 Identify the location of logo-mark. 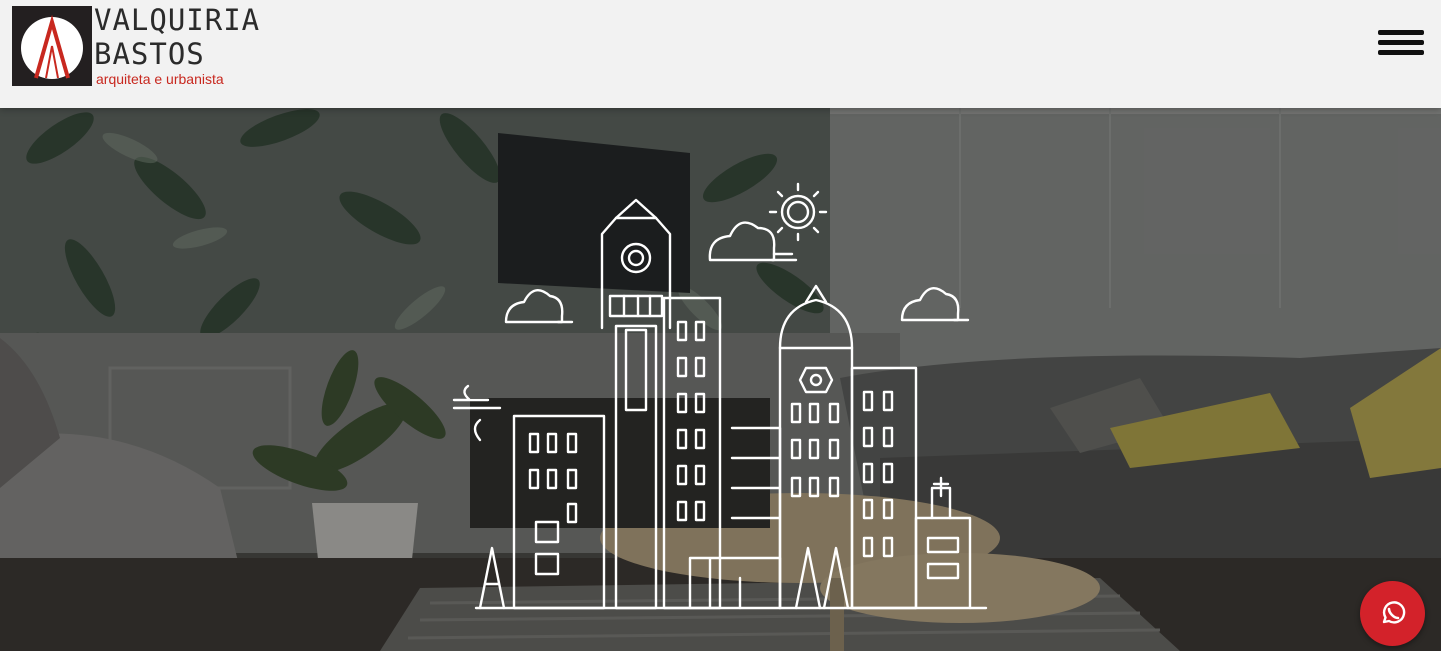
(52, 46).